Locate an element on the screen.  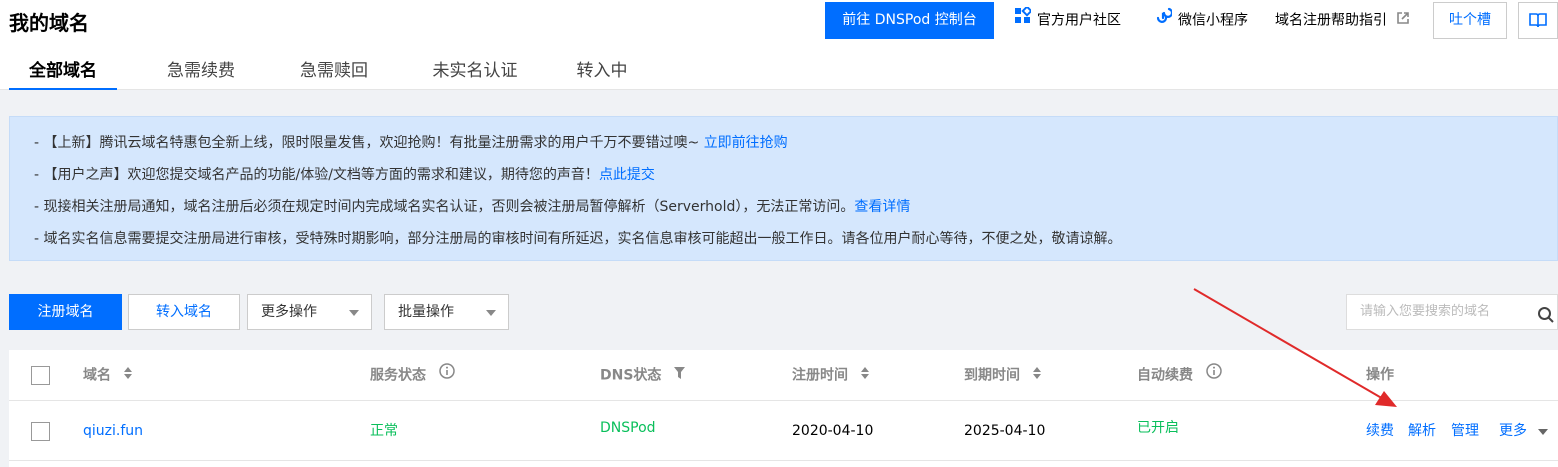
row-checkbox is located at coordinates (40, 431).